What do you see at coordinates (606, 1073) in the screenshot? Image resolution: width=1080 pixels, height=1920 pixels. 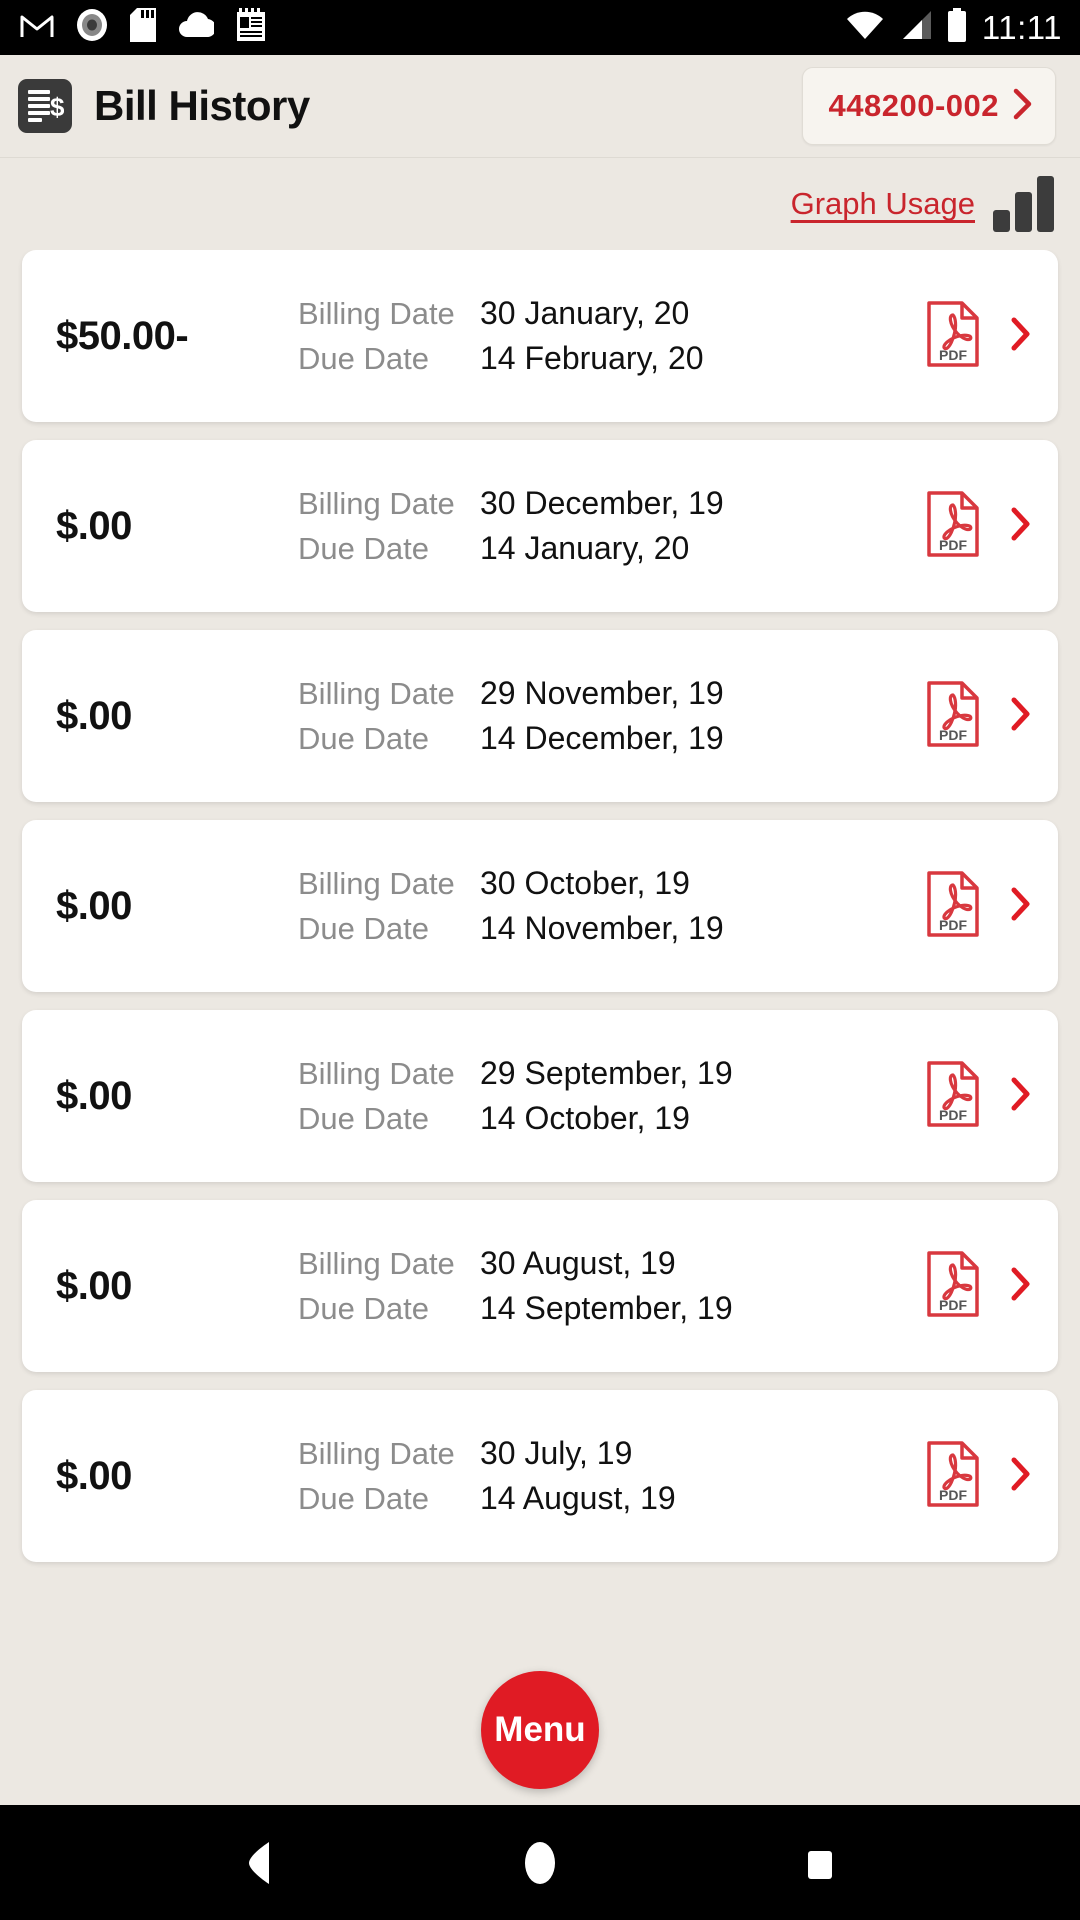 I see `billing-date-value: 29 September, 19` at bounding box center [606, 1073].